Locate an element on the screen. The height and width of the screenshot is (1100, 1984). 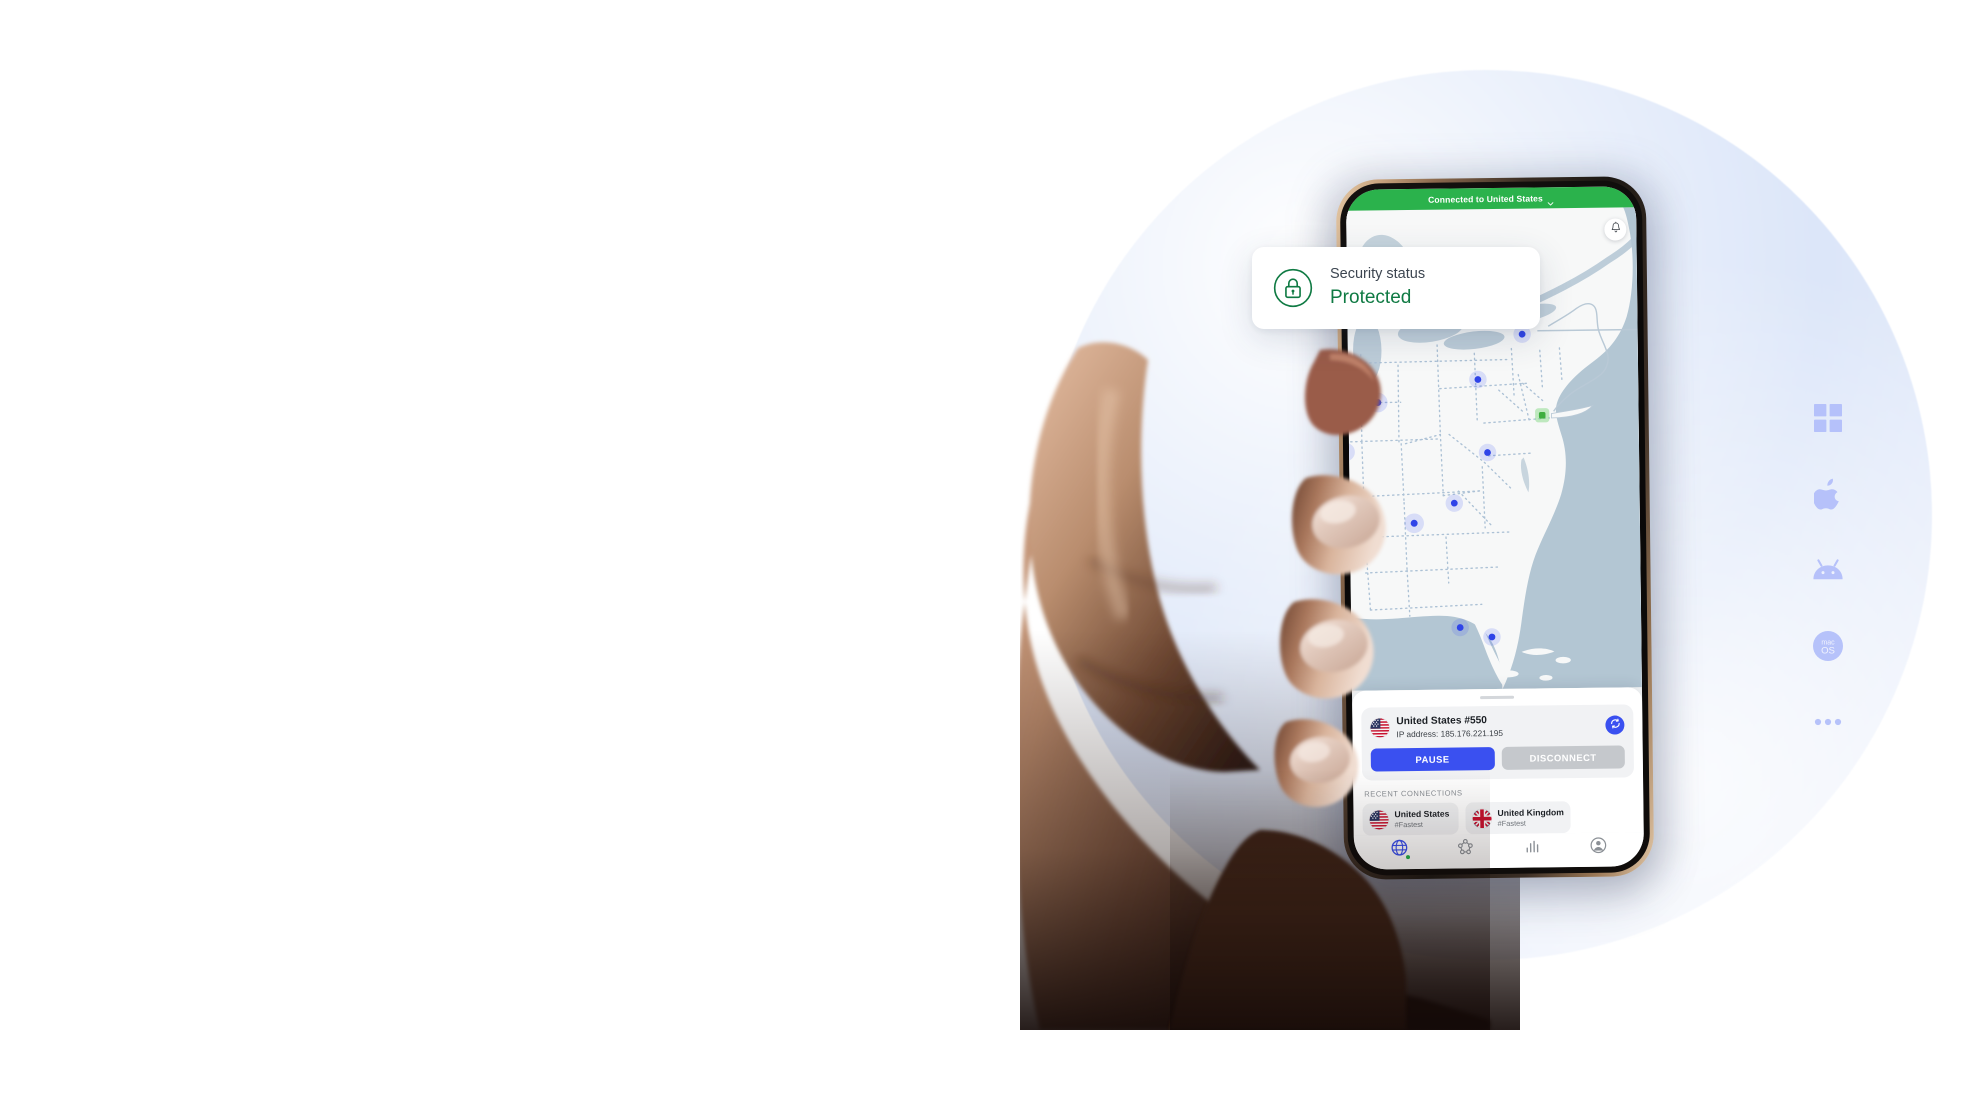
recent-connection-united-kingdom: United Kingdom #Fastest is located at coordinates (1518, 818).